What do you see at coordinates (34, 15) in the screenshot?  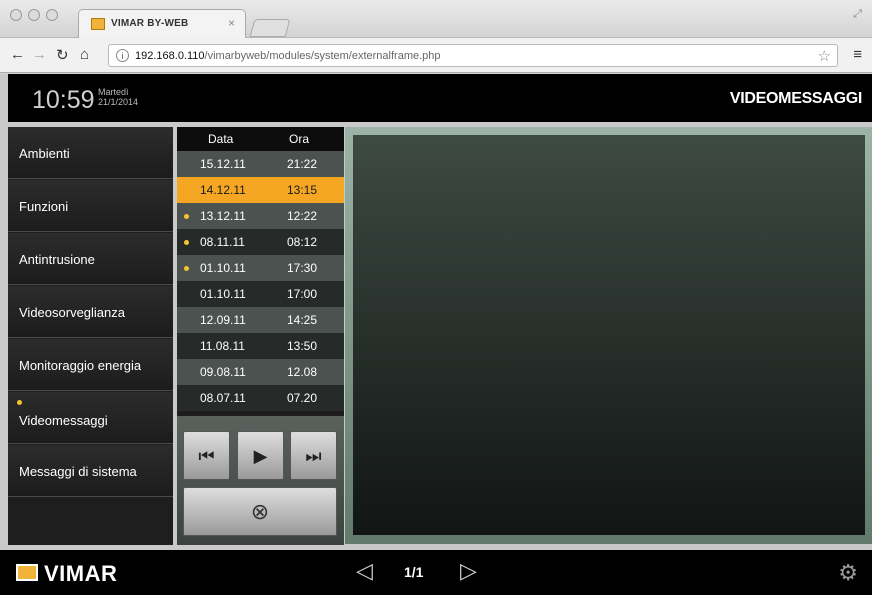 I see `minimize-window-icon` at bounding box center [34, 15].